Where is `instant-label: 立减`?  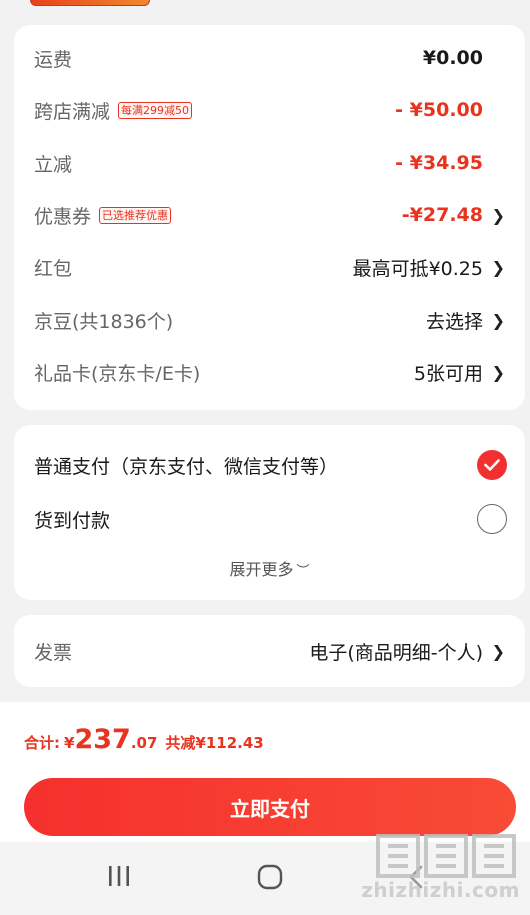 instant-label: 立减 is located at coordinates (53, 164).